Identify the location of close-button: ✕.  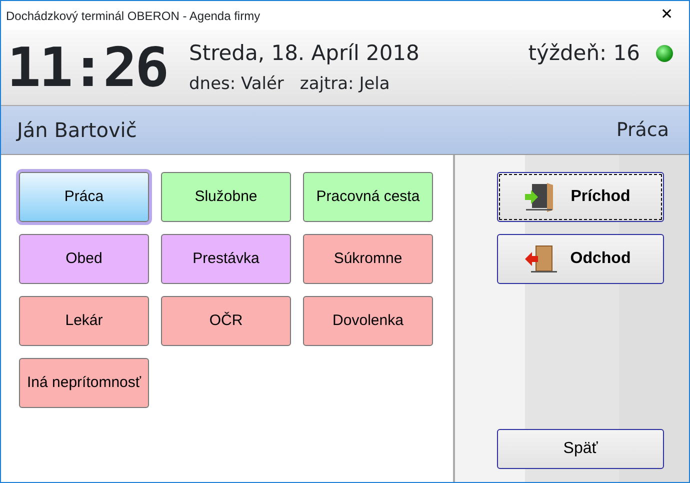
(667, 15).